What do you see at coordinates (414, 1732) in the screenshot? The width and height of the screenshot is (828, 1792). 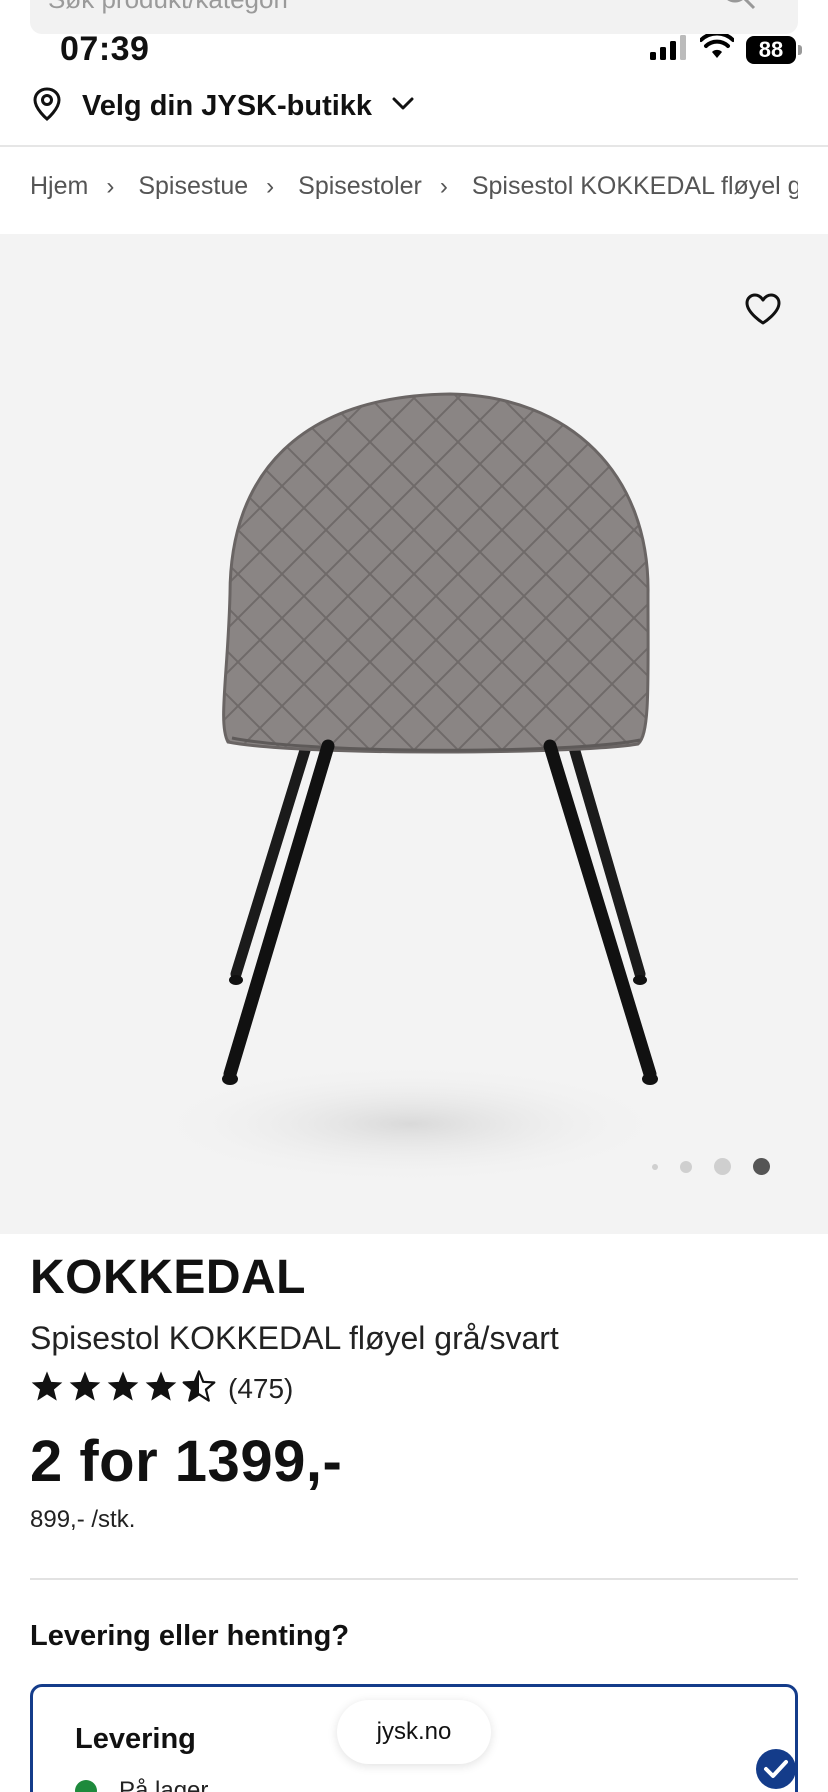 I see `browser-url-pill: jysk.no` at bounding box center [414, 1732].